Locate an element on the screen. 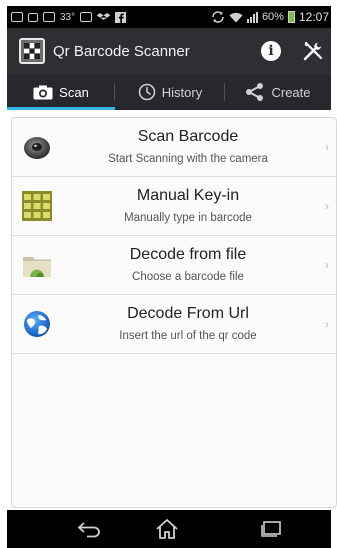  signal-icon is located at coordinates (252, 17).